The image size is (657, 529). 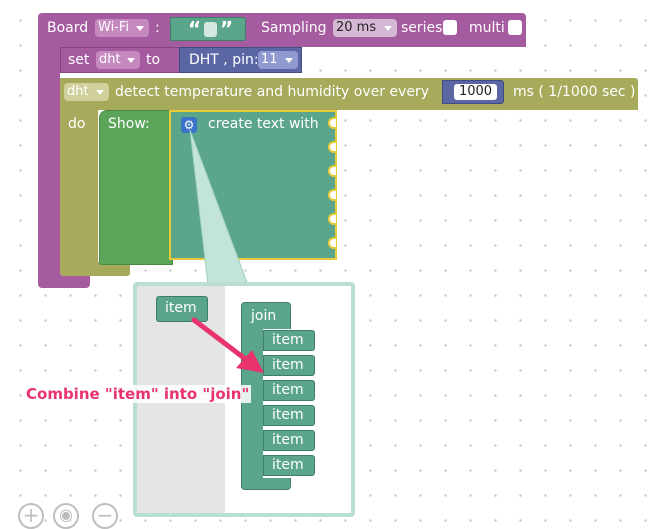 What do you see at coordinates (114, 27) in the screenshot?
I see `board-dropdown-value: Wi-Fi` at bounding box center [114, 27].